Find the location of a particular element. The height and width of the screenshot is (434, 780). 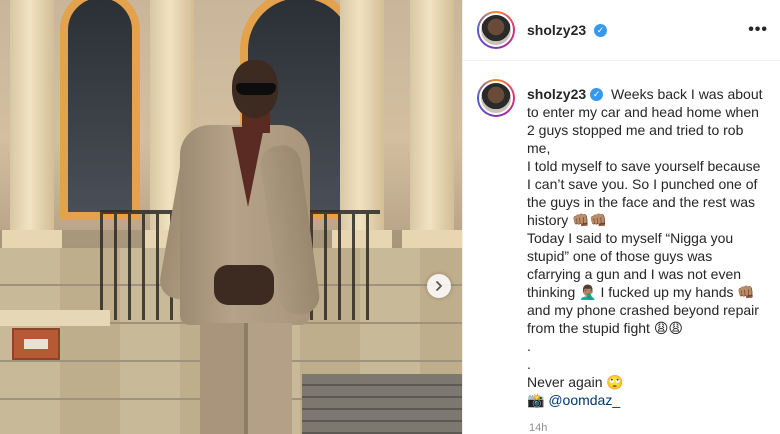

username-link: sholzy23 ✓ is located at coordinates (567, 30).